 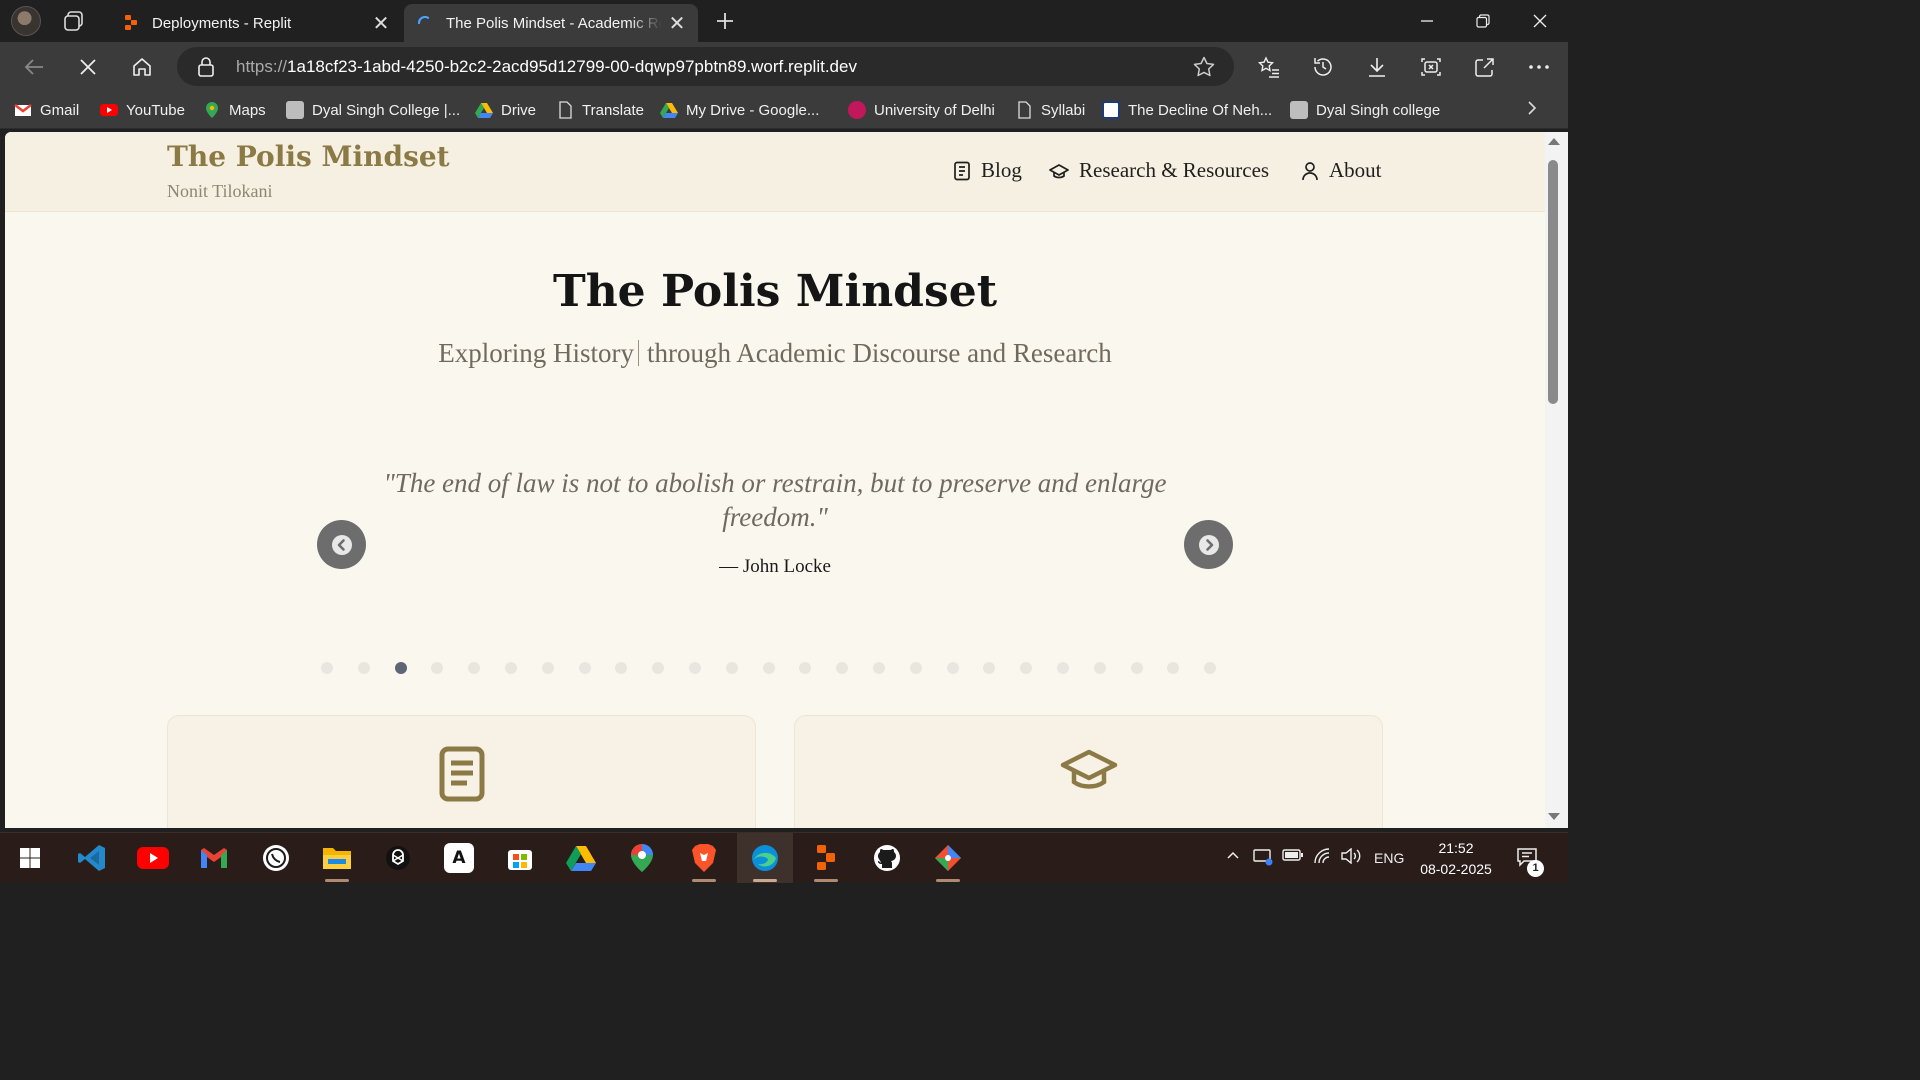 I want to click on file-explorer-icon, so click(x=337, y=858).